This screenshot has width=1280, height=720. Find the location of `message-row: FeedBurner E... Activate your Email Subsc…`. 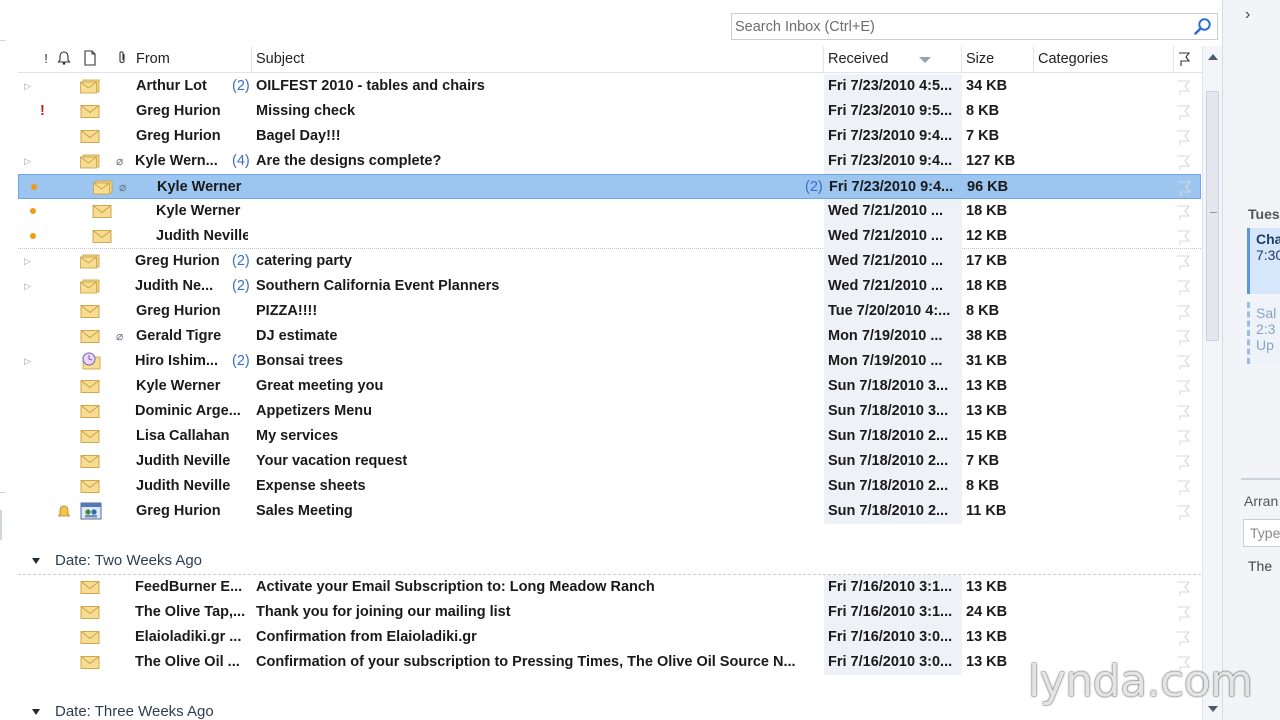

message-row: FeedBurner E... Activate your Email Subsc… is located at coordinates (609, 587).